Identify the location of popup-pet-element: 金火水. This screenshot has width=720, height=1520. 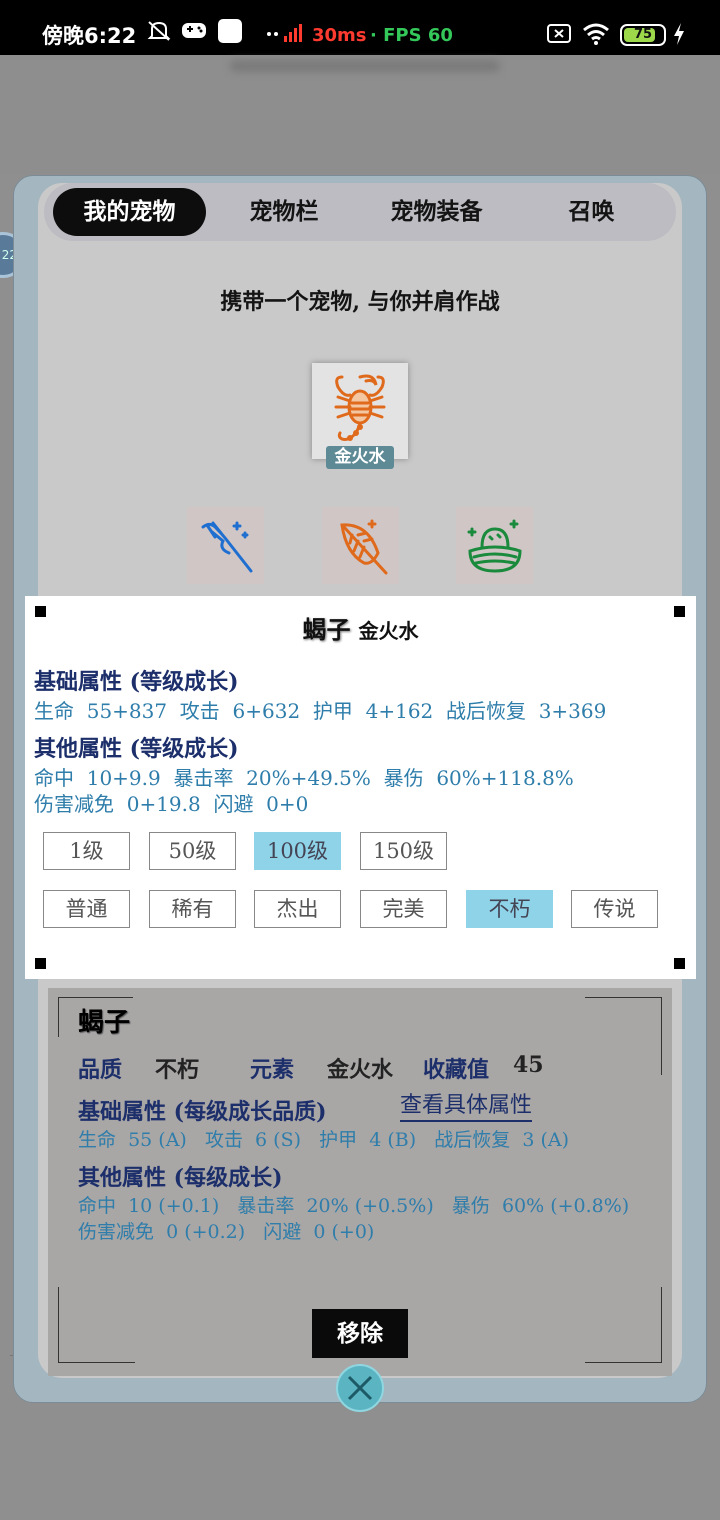
(388, 631).